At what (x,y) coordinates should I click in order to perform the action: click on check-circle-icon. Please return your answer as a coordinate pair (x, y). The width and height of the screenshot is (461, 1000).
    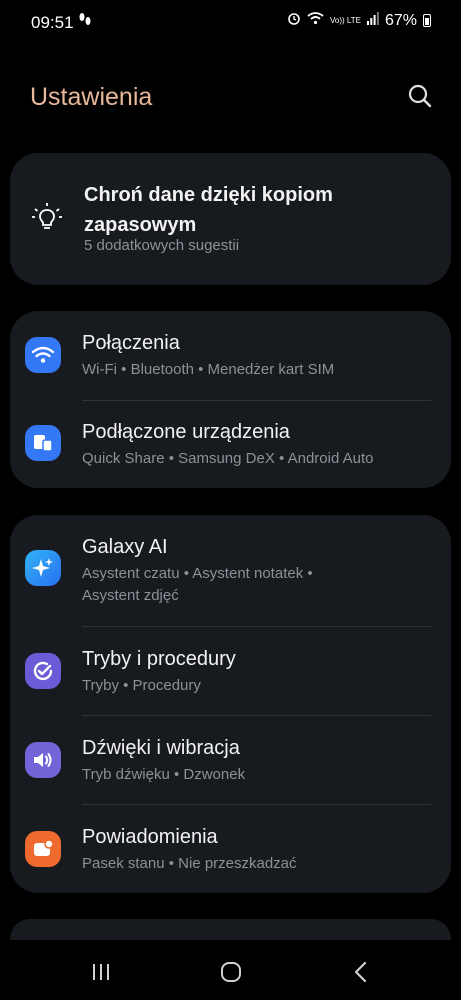
    Looking at the image, I should click on (43, 671).